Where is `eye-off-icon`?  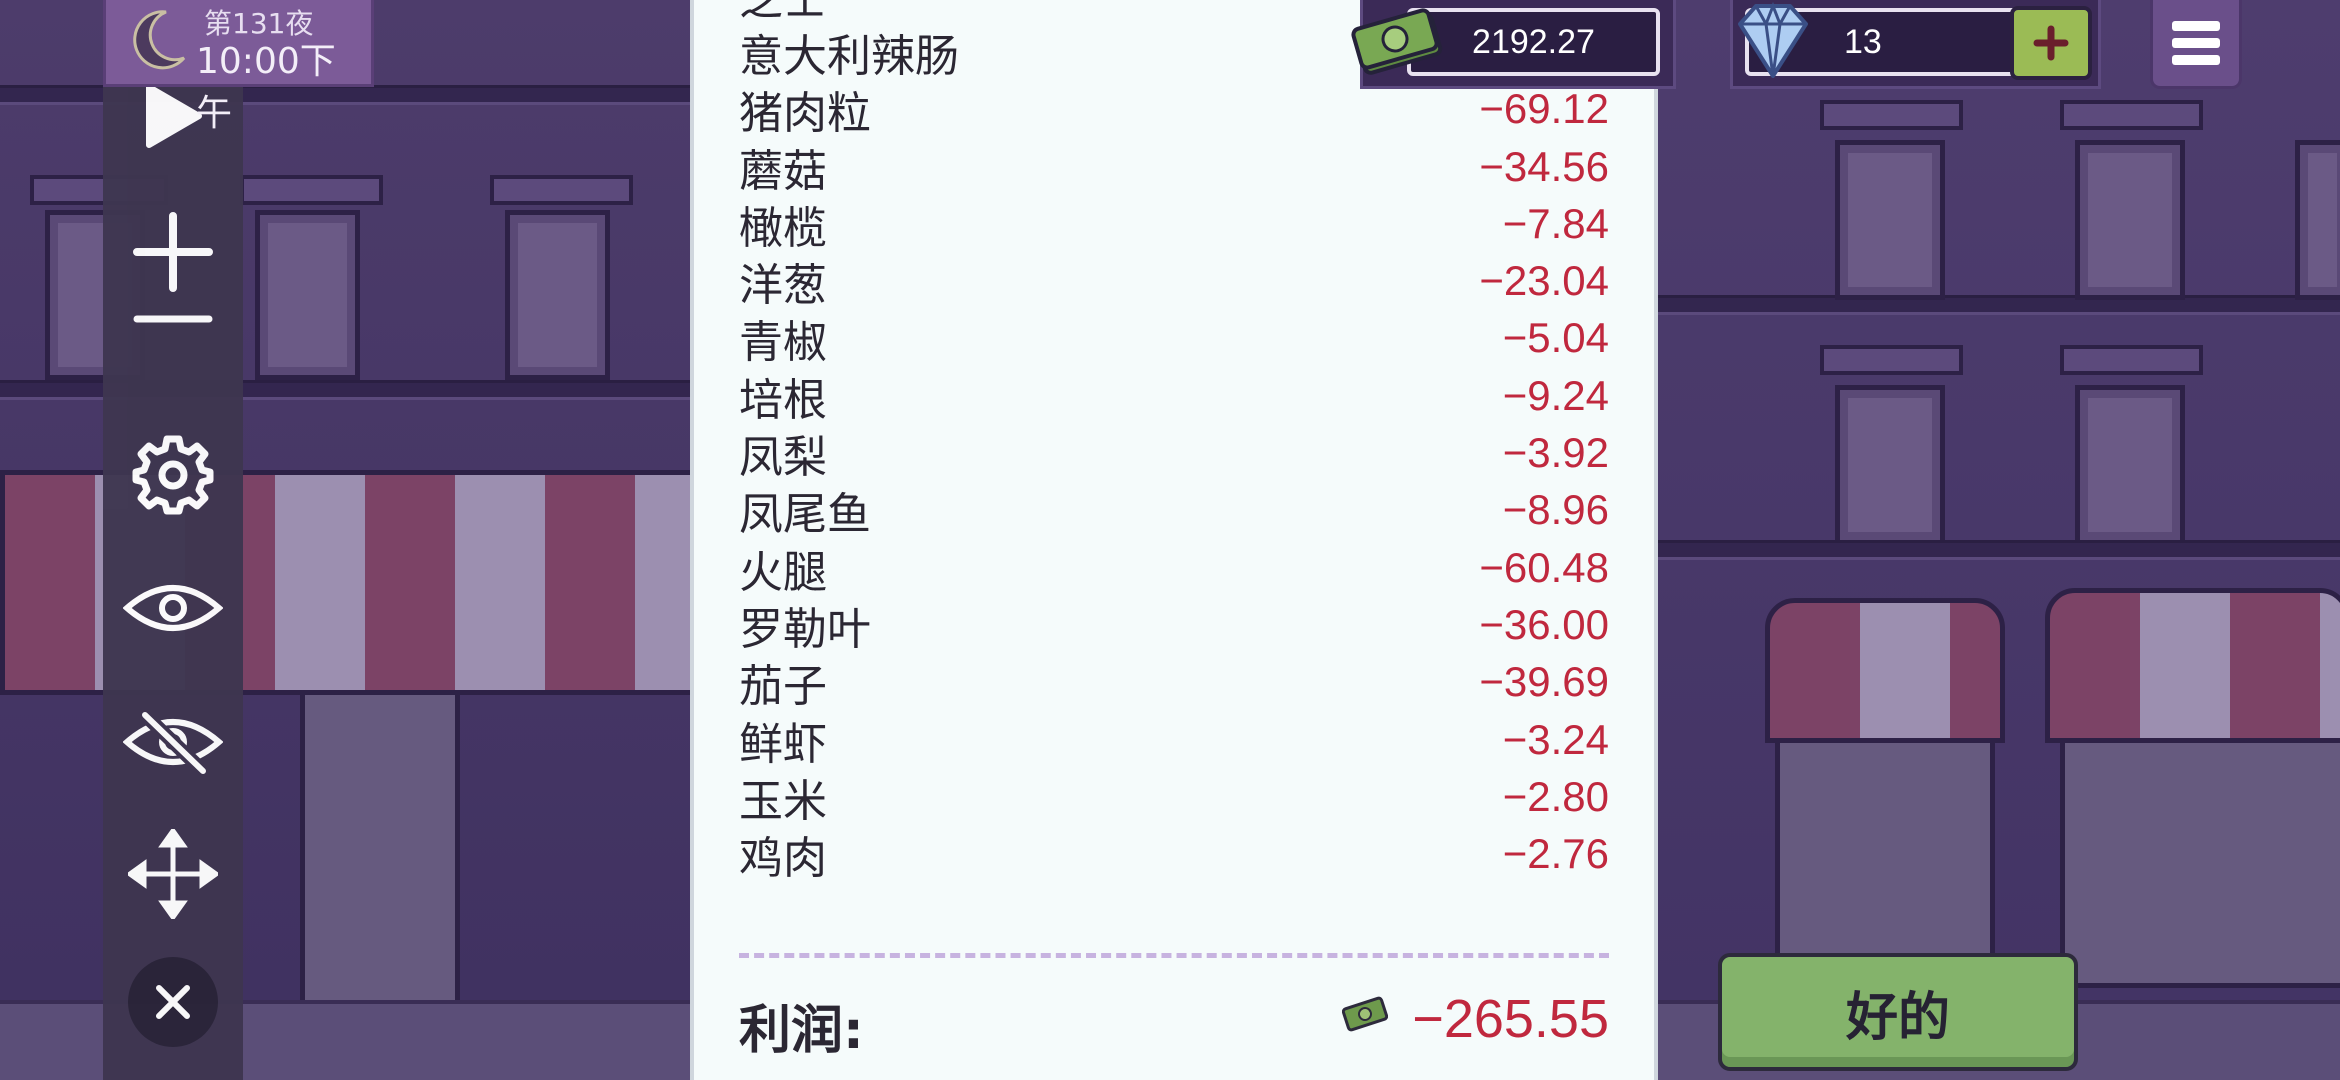 eye-off-icon is located at coordinates (173, 742).